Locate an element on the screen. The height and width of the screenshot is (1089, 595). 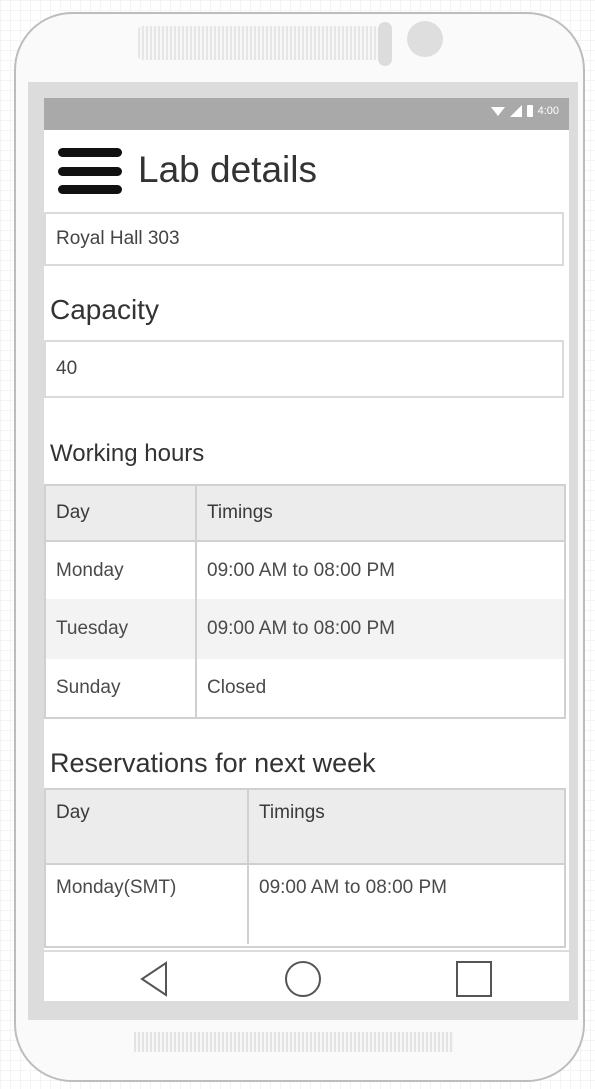
status-time: 4:00 is located at coordinates (548, 111).